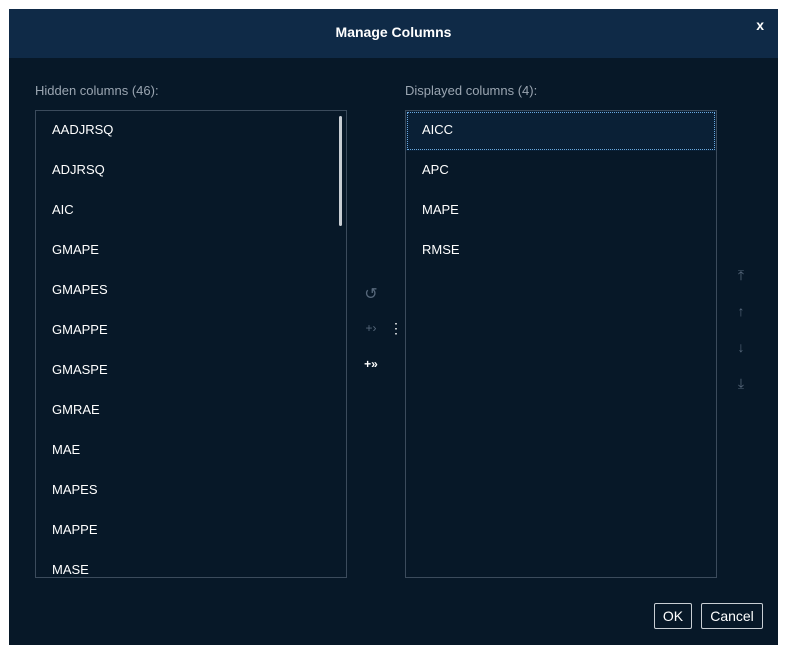  I want to click on move-top-icon: ⤒, so click(741, 275).